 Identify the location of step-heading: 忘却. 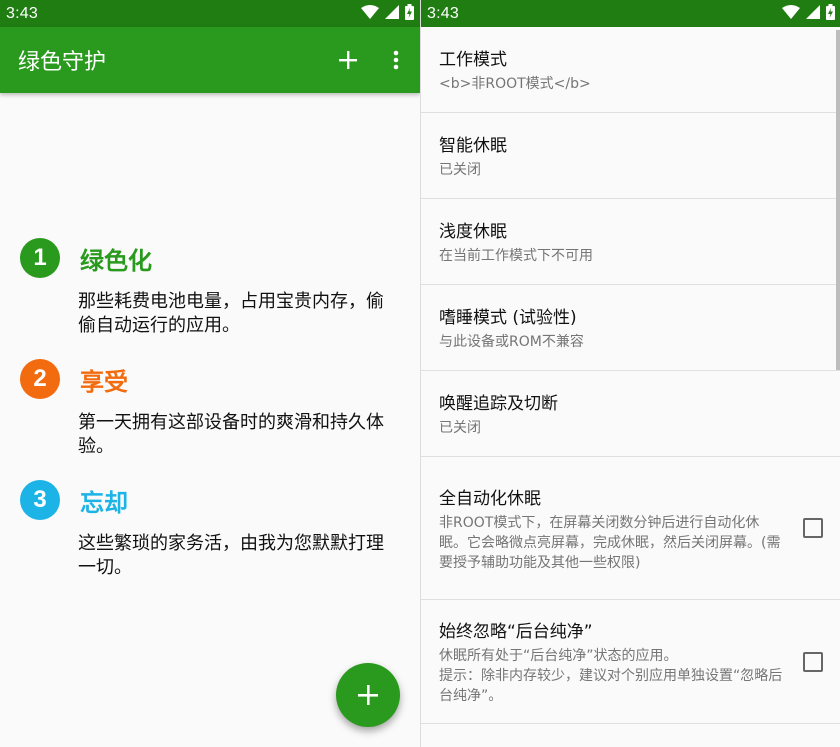
(104, 502).